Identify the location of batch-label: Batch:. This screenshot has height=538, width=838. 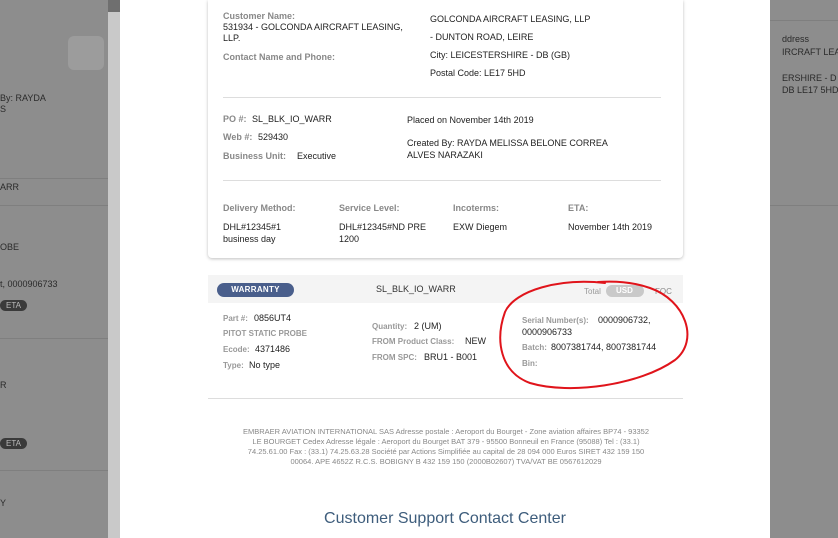
(534, 347).